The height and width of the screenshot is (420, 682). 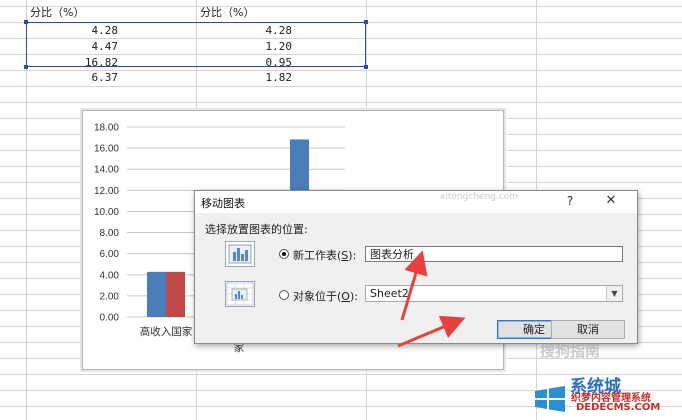 I want to click on arrow-to-input-icon, so click(x=414, y=285).